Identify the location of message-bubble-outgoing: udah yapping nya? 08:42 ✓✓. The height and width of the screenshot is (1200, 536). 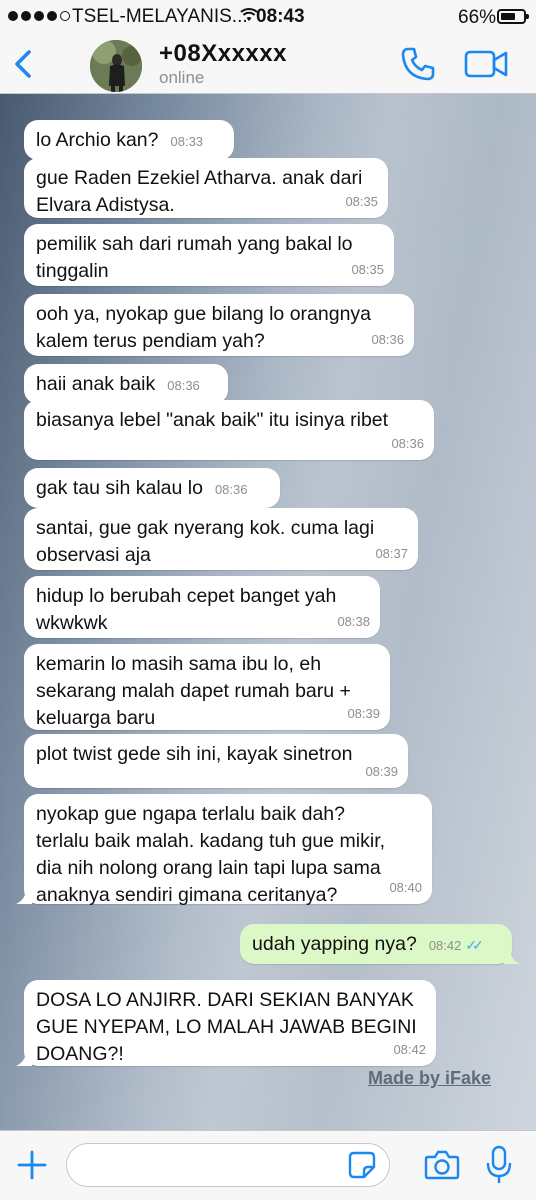
(380, 944).